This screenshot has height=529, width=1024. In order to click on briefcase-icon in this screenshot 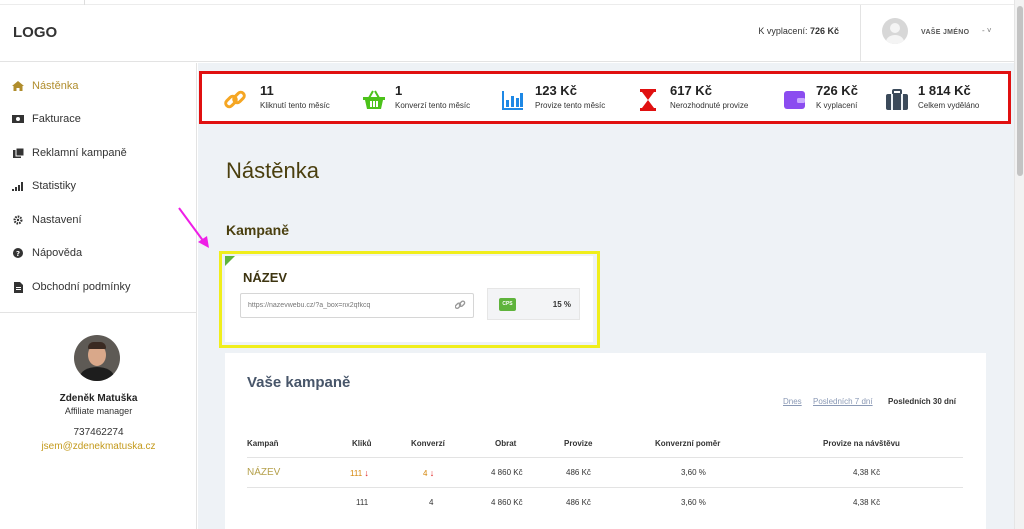, I will do `click(897, 99)`.